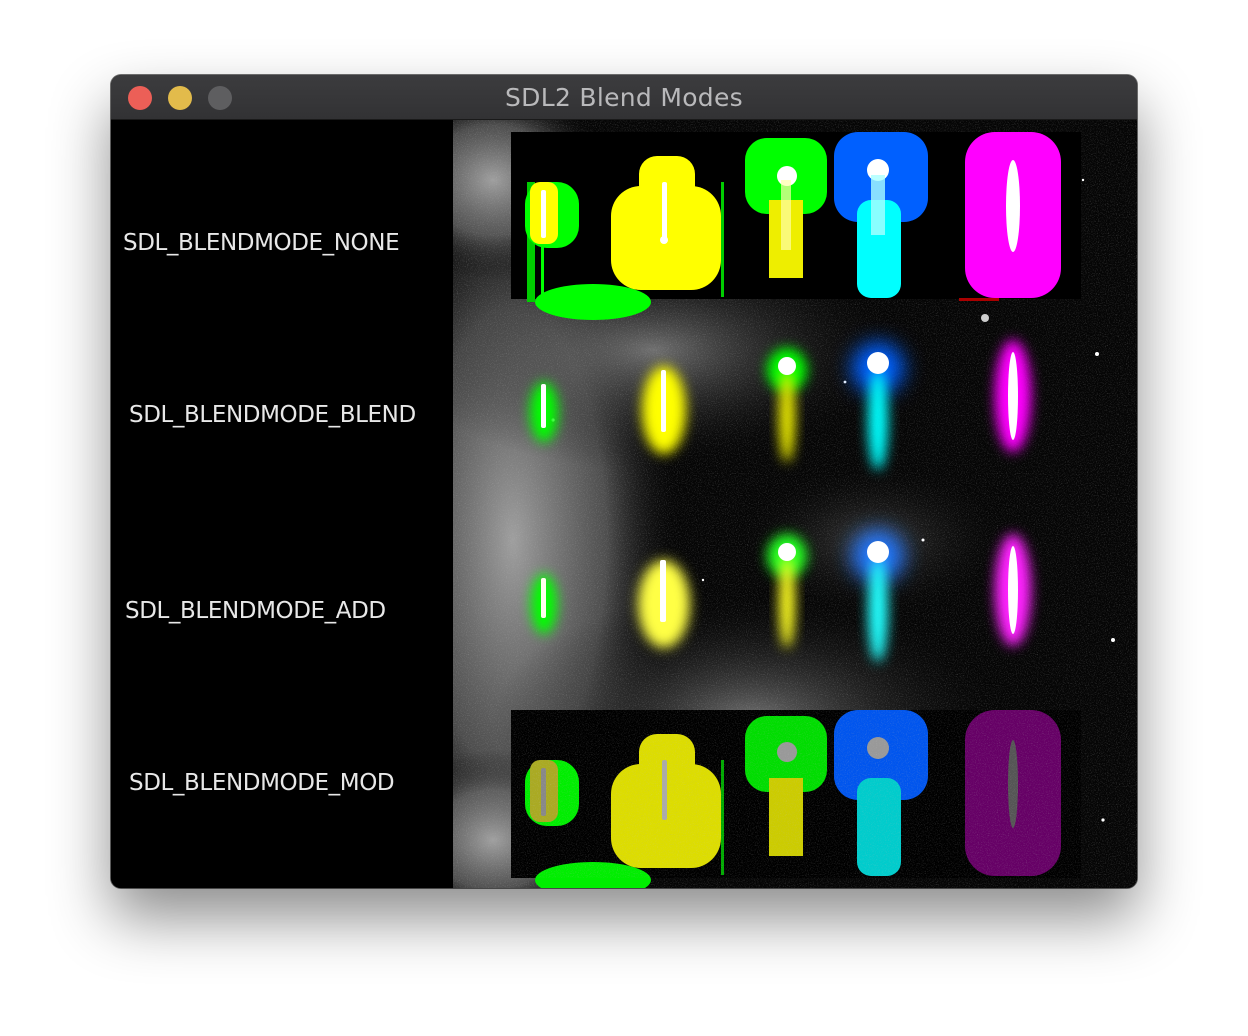 This screenshot has height=1036, width=1248. Describe the element at coordinates (272, 415) in the screenshot. I see `label-blendmode-blend: SDL_BLENDMODE_BLEND` at that location.